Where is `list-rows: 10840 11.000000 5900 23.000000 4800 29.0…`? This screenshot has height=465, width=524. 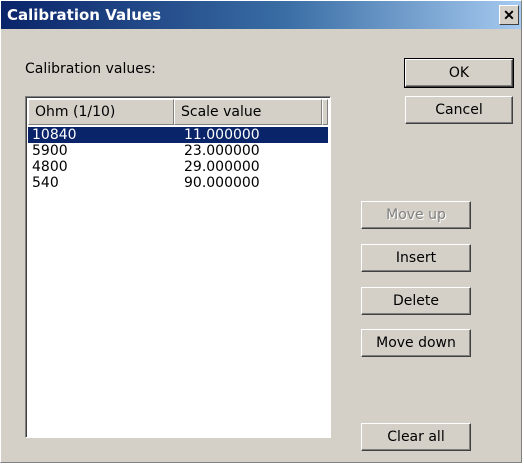
list-rows: 10840 11.000000 5900 23.000000 4800 29.0… is located at coordinates (178, 158).